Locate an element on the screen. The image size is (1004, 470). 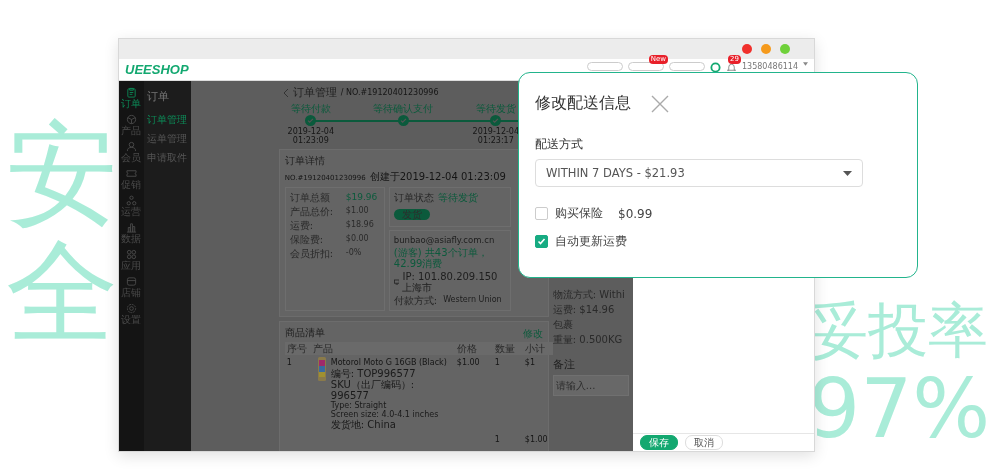
section-title: 订单 is located at coordinates (158, 96).